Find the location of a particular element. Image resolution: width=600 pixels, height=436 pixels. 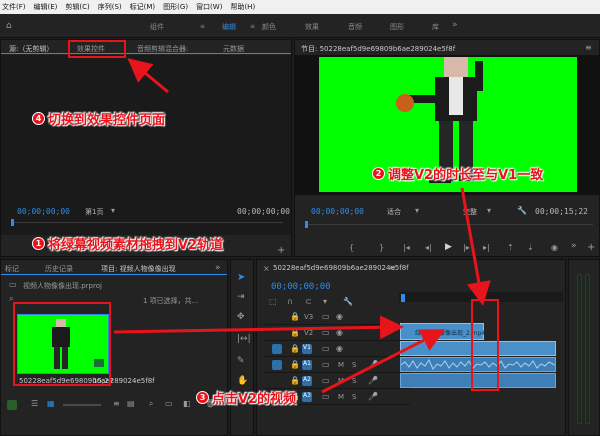

annotation-3: 3 点击V2的视频 is located at coordinates (246, 397).